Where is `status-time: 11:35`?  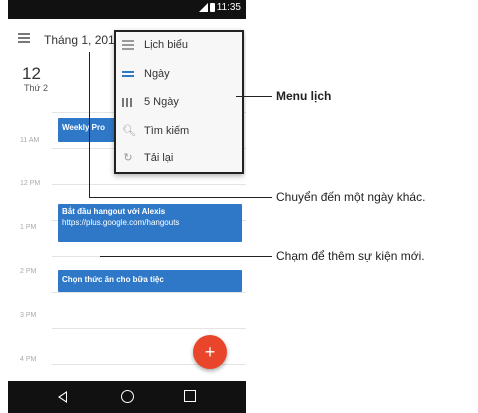
status-time: 11:35 is located at coordinates (228, 7).